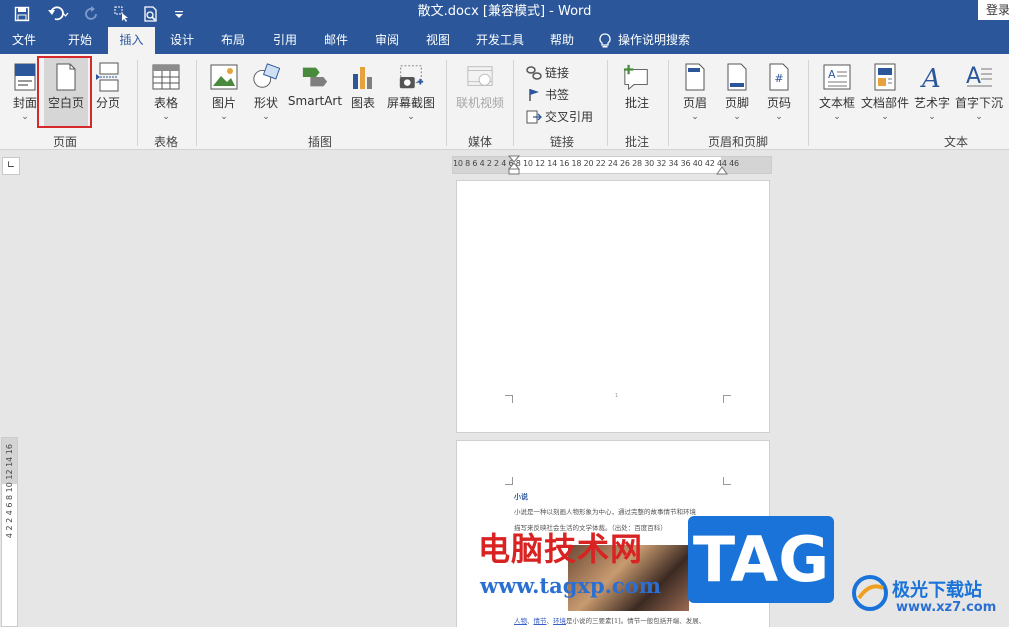 The height and width of the screenshot is (627, 1009). I want to click on document-title: 散文.docx [兼容模式] - Word, so click(504, 11).